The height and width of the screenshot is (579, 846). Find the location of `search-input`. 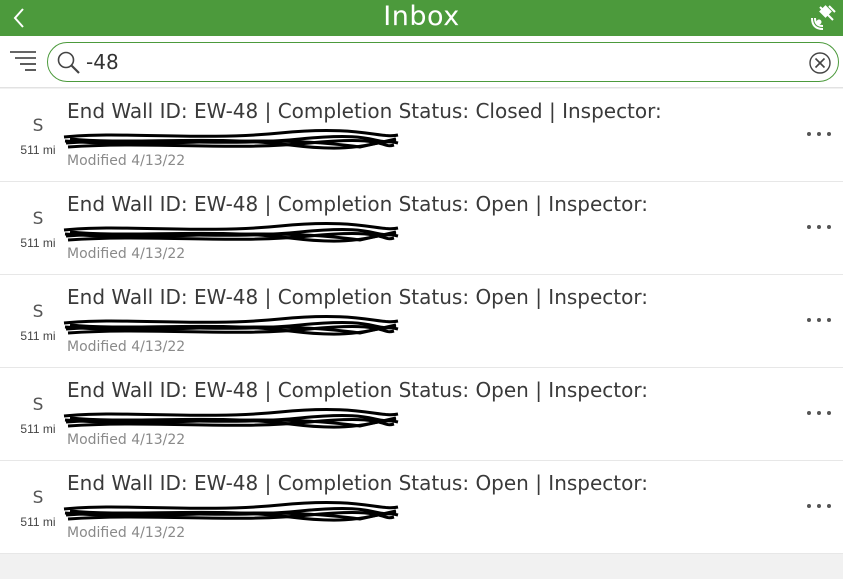

search-input is located at coordinates (436, 62).